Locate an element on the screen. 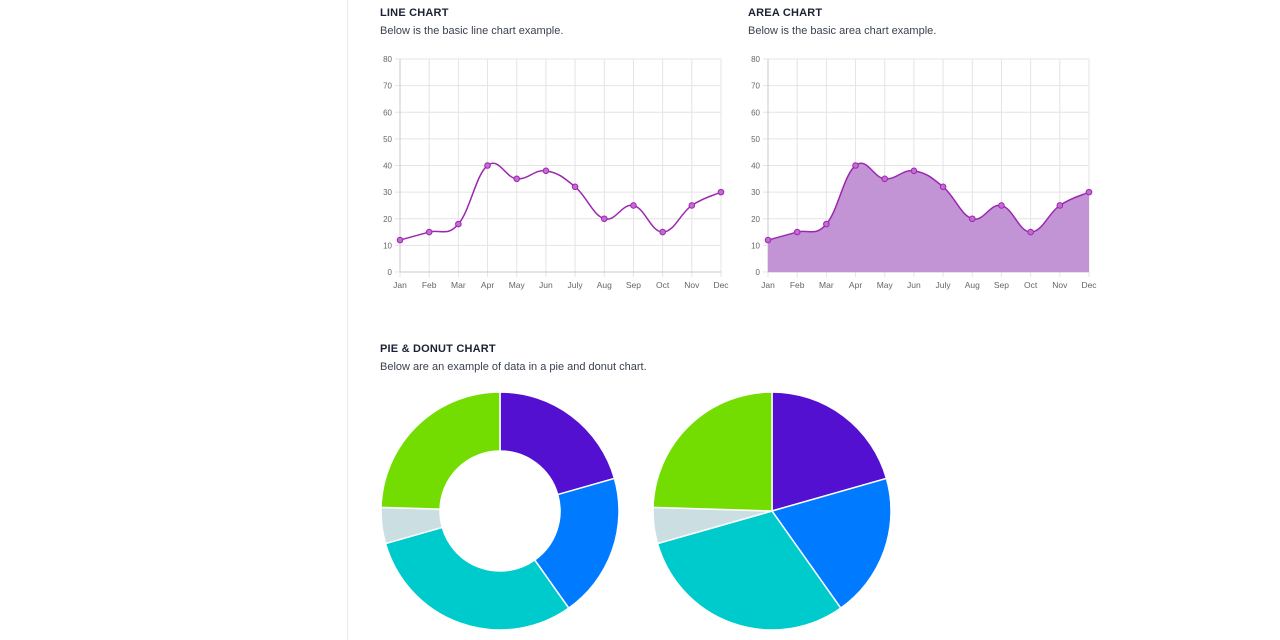 The height and width of the screenshot is (640, 1280). area-chart-x-tick-label: Oct is located at coordinates (1031, 285).